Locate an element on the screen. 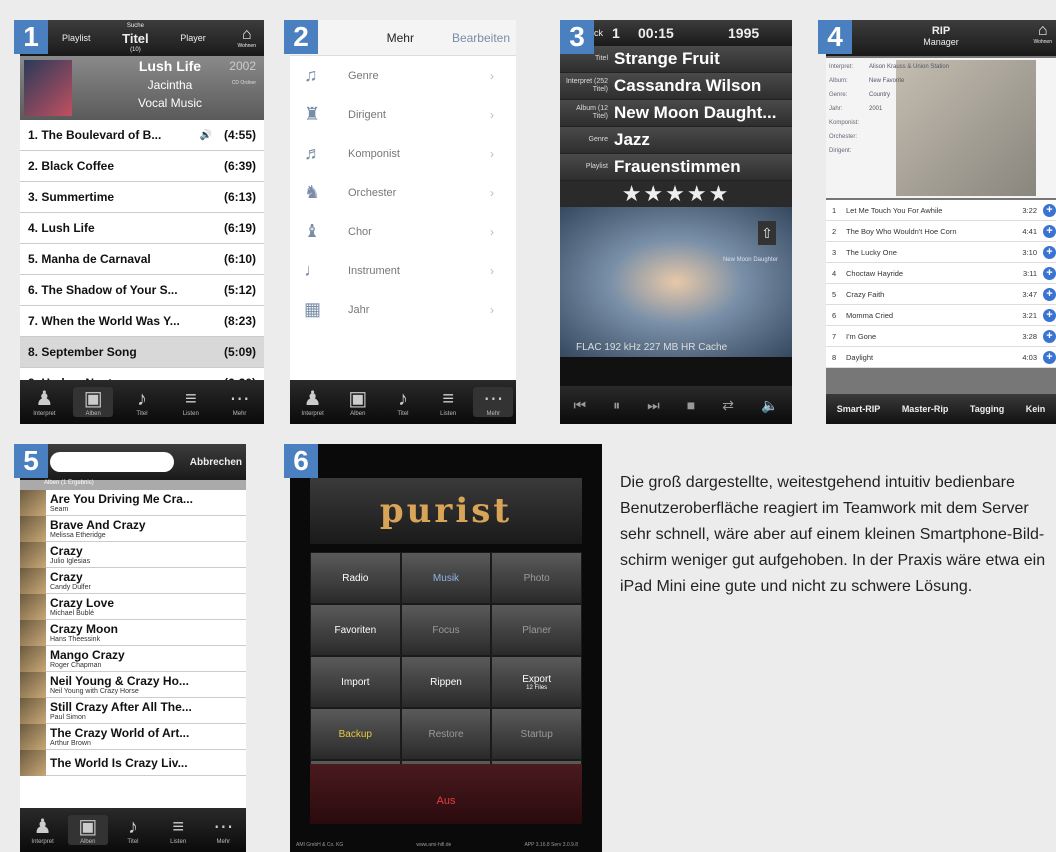 This screenshot has height=852, width=1056. rip-track-row: 2 The Boy Who Wouldn't Hoe Corn 4:41 + is located at coordinates (941, 231).